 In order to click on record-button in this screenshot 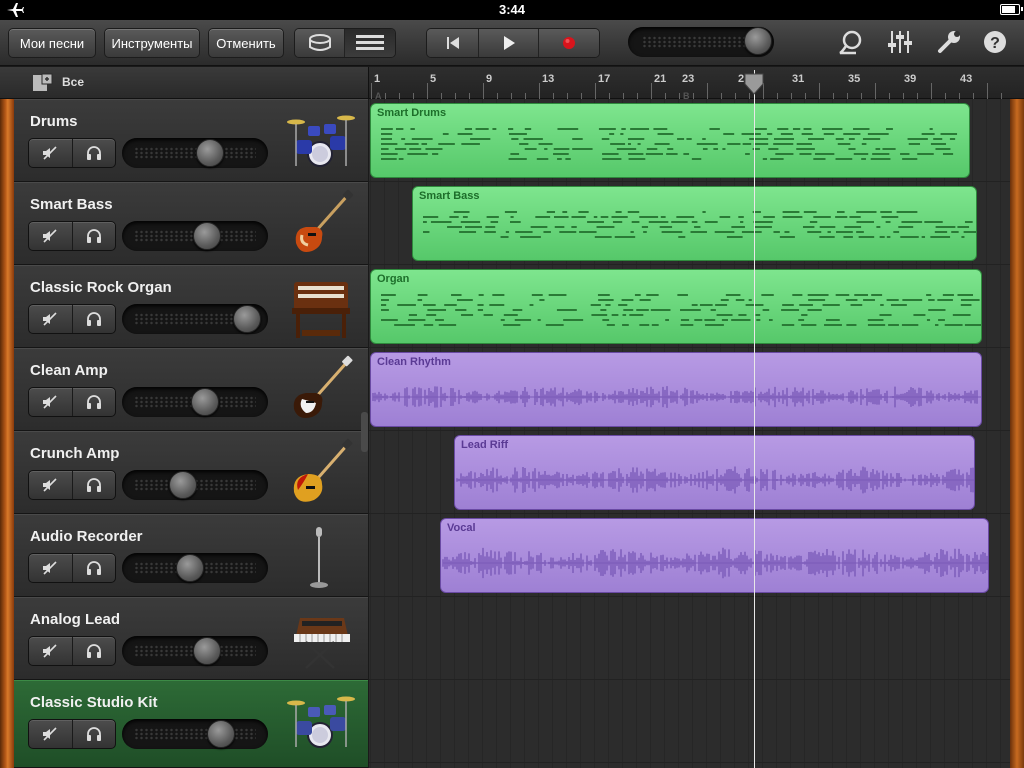, I will do `click(568, 43)`.